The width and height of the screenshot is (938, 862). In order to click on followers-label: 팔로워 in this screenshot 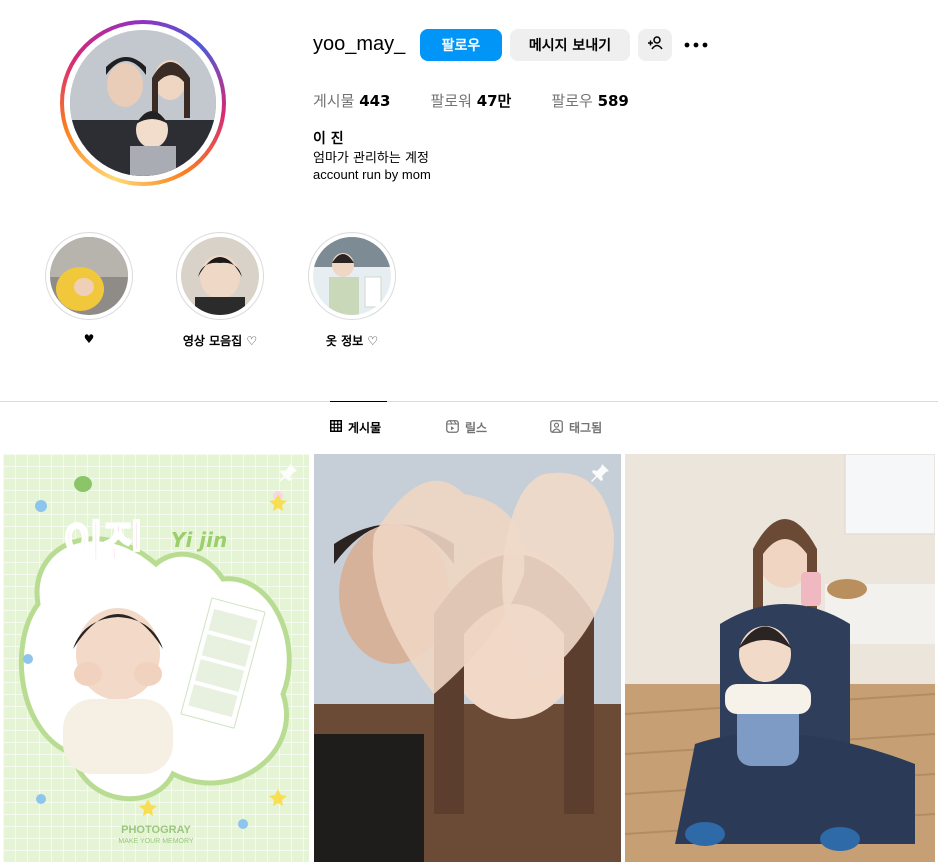, I will do `click(451, 101)`.